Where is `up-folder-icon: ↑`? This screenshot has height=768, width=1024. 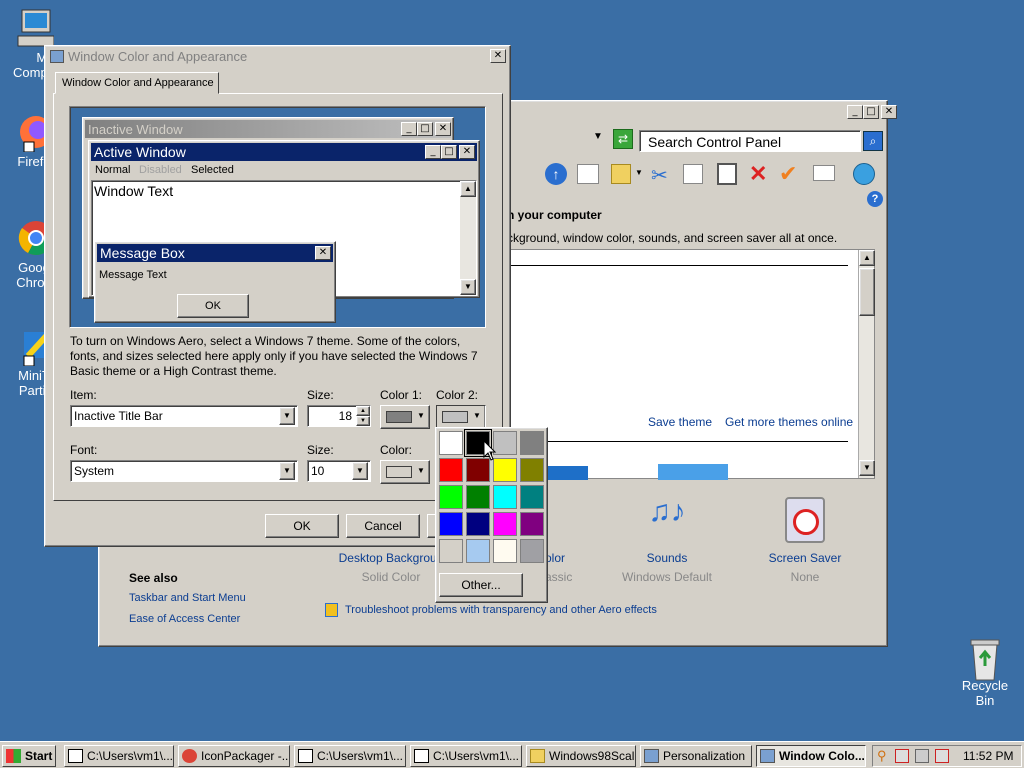
up-folder-icon: ↑ is located at coordinates (556, 174).